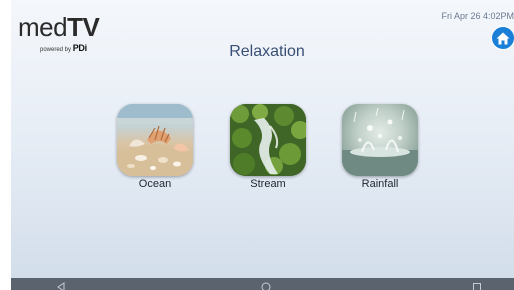 Image resolution: width=514 pixels, height=290 pixels. I want to click on recents-square-icon, so click(477, 286).